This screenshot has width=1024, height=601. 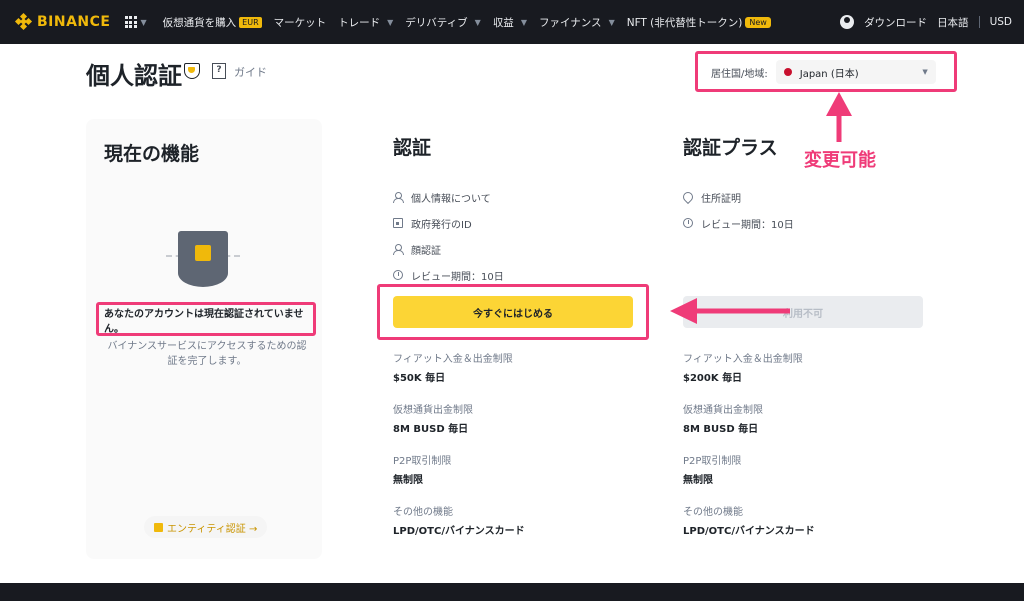 I want to click on divider, so click(x=979, y=22).